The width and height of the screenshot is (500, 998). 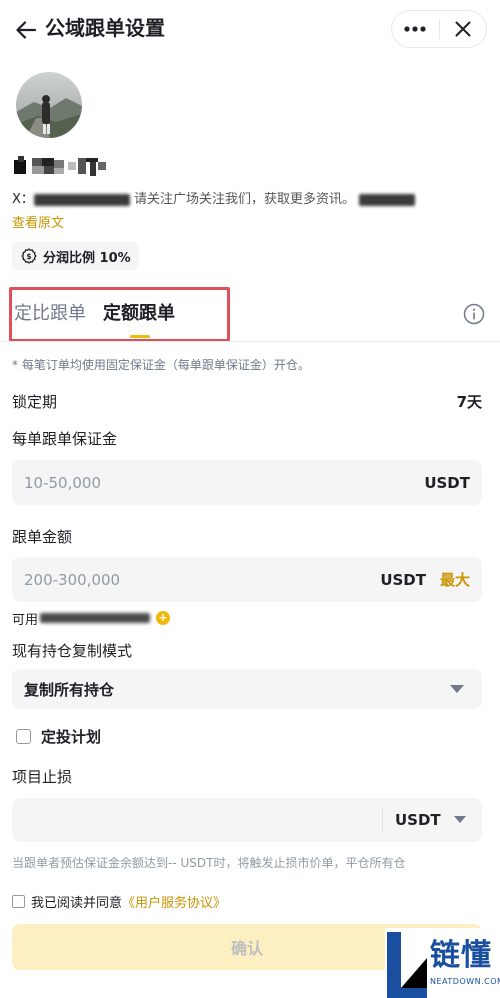 I want to click on page-title: 公域跟单设置, so click(x=105, y=28).